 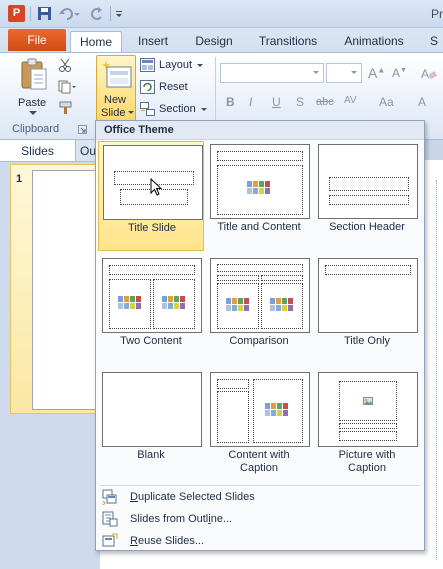 What do you see at coordinates (151, 341) in the screenshot?
I see `layout-label: Two Content` at bounding box center [151, 341].